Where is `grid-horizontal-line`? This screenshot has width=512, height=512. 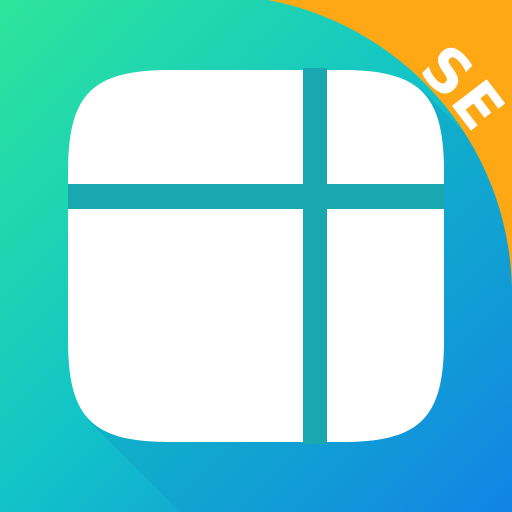
grid-horizontal-line is located at coordinates (256, 196).